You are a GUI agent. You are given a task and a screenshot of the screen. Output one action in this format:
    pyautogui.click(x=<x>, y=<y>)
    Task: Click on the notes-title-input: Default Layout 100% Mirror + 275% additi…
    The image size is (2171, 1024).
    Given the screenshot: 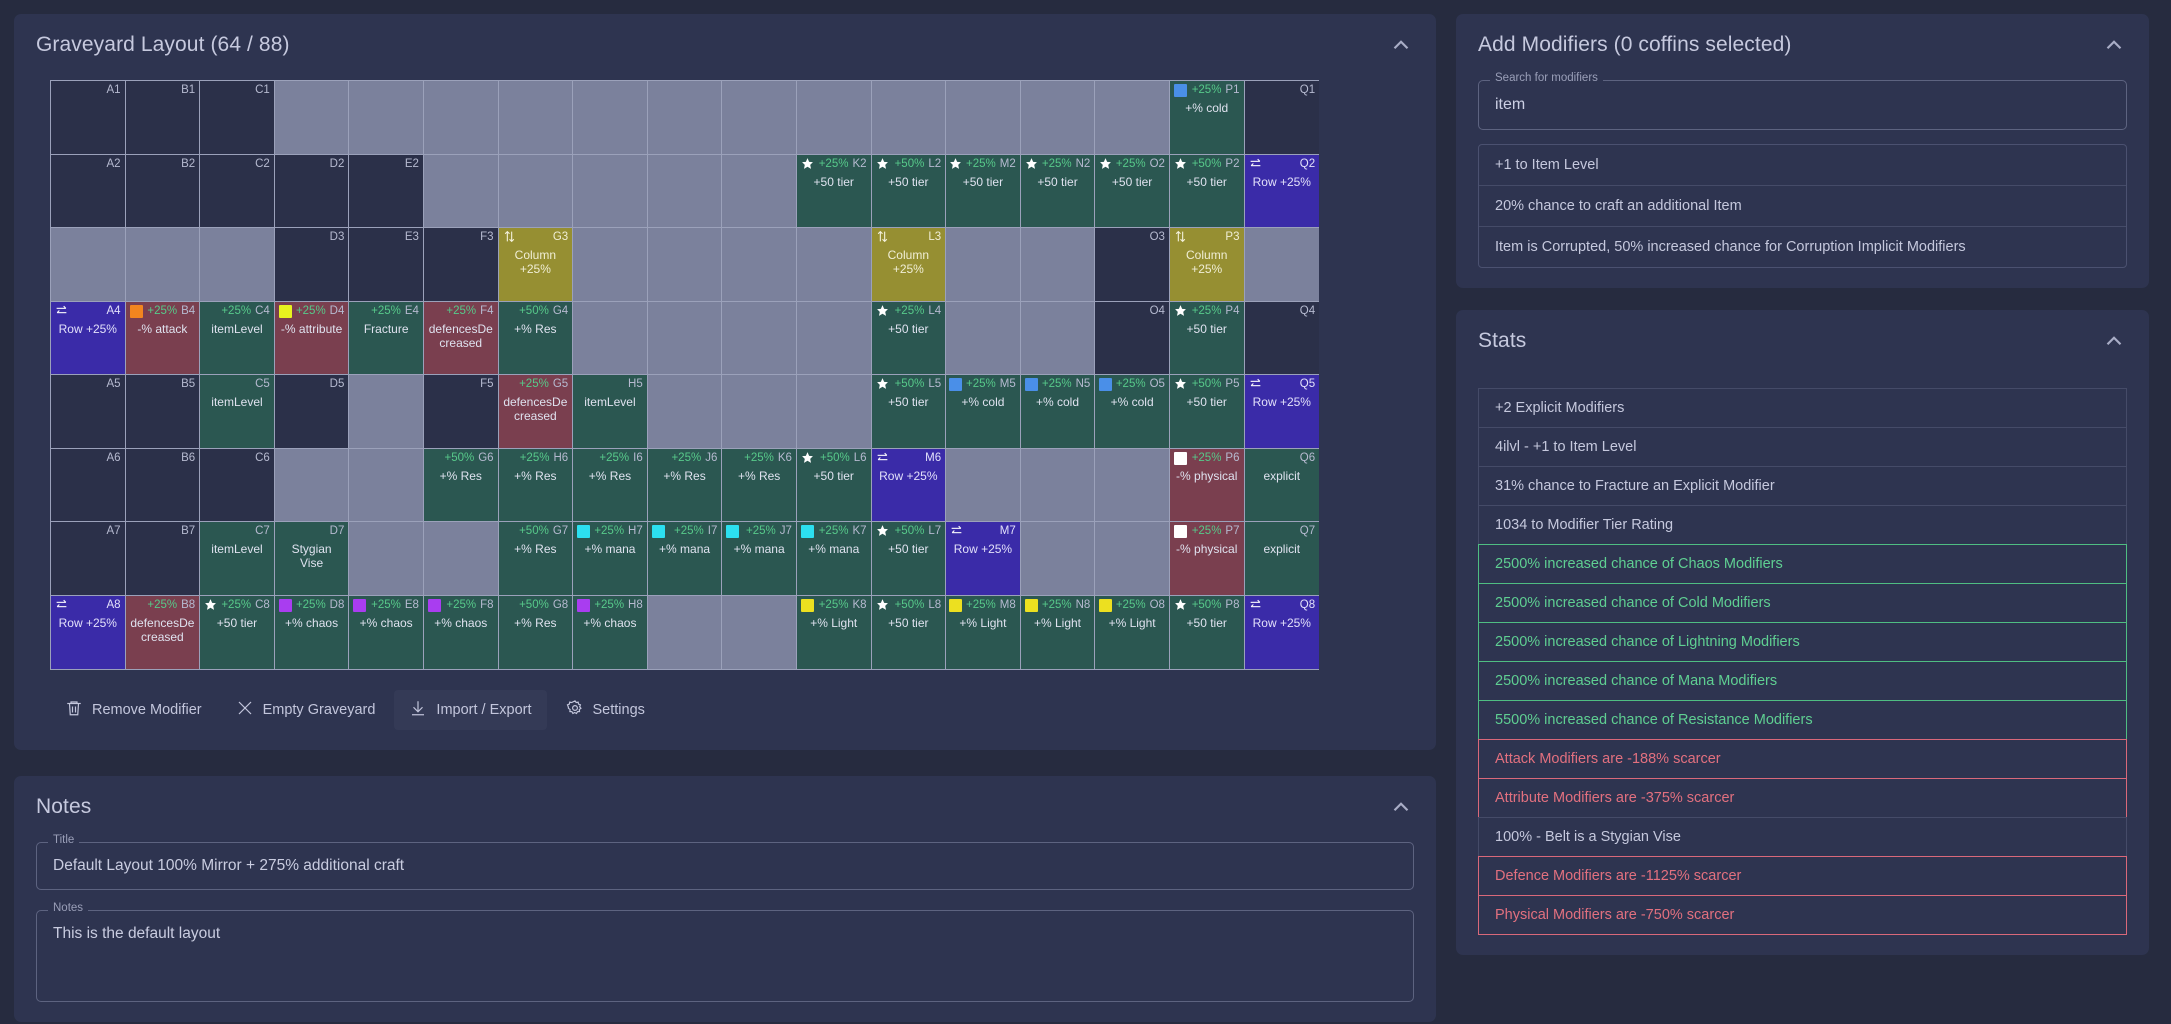 What is the action you would take?
    pyautogui.click(x=725, y=866)
    